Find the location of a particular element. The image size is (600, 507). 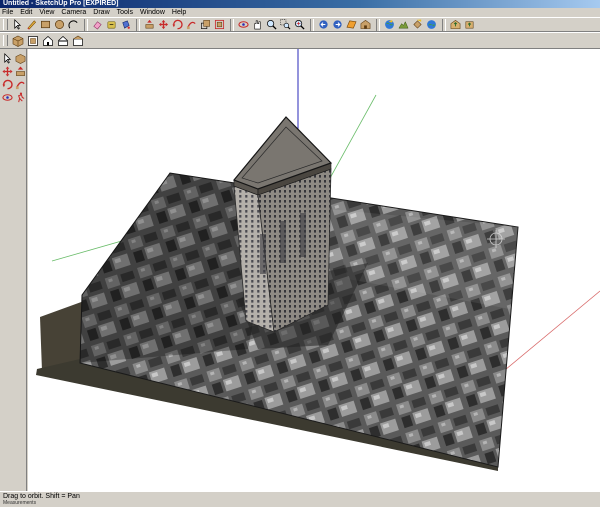

previous-view-icon is located at coordinates (323, 24).